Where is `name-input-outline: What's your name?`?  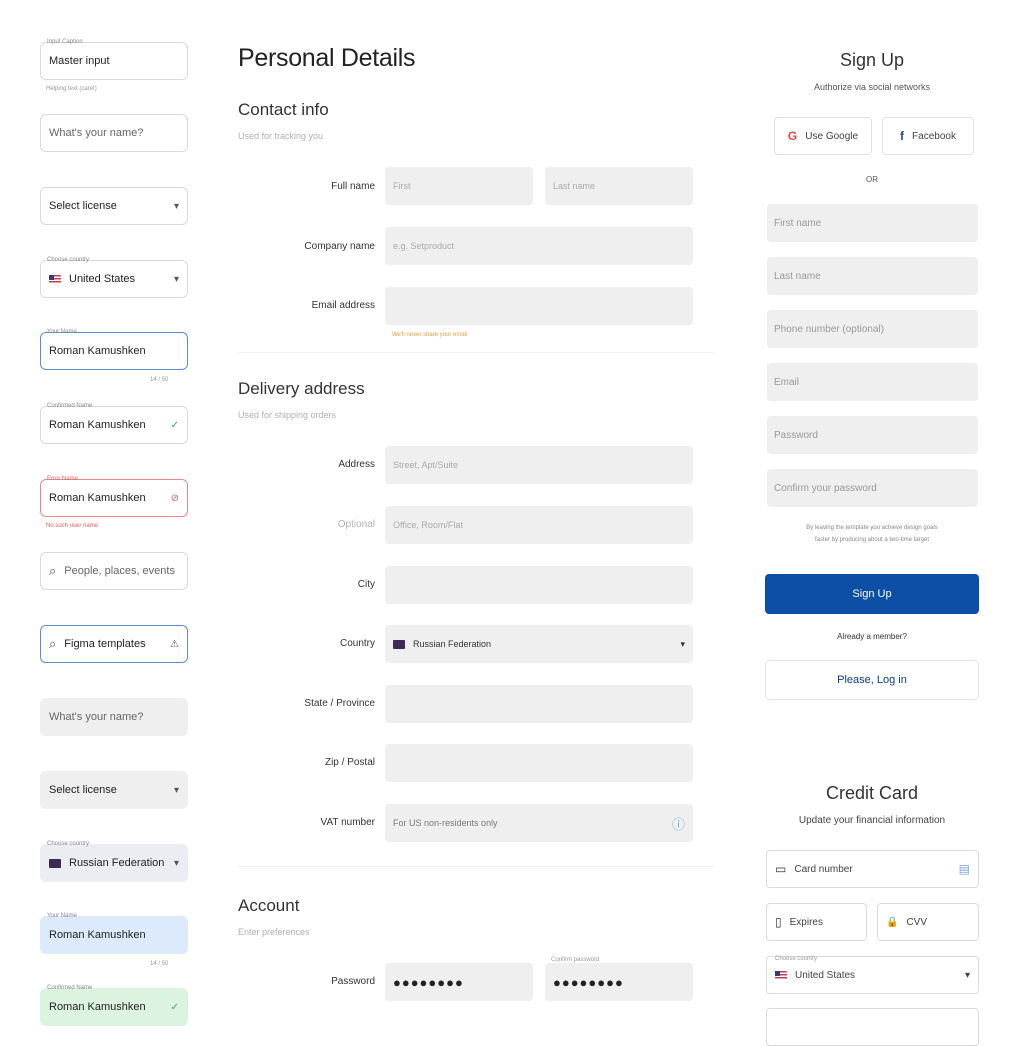
name-input-outline: What's your name? is located at coordinates (114, 133).